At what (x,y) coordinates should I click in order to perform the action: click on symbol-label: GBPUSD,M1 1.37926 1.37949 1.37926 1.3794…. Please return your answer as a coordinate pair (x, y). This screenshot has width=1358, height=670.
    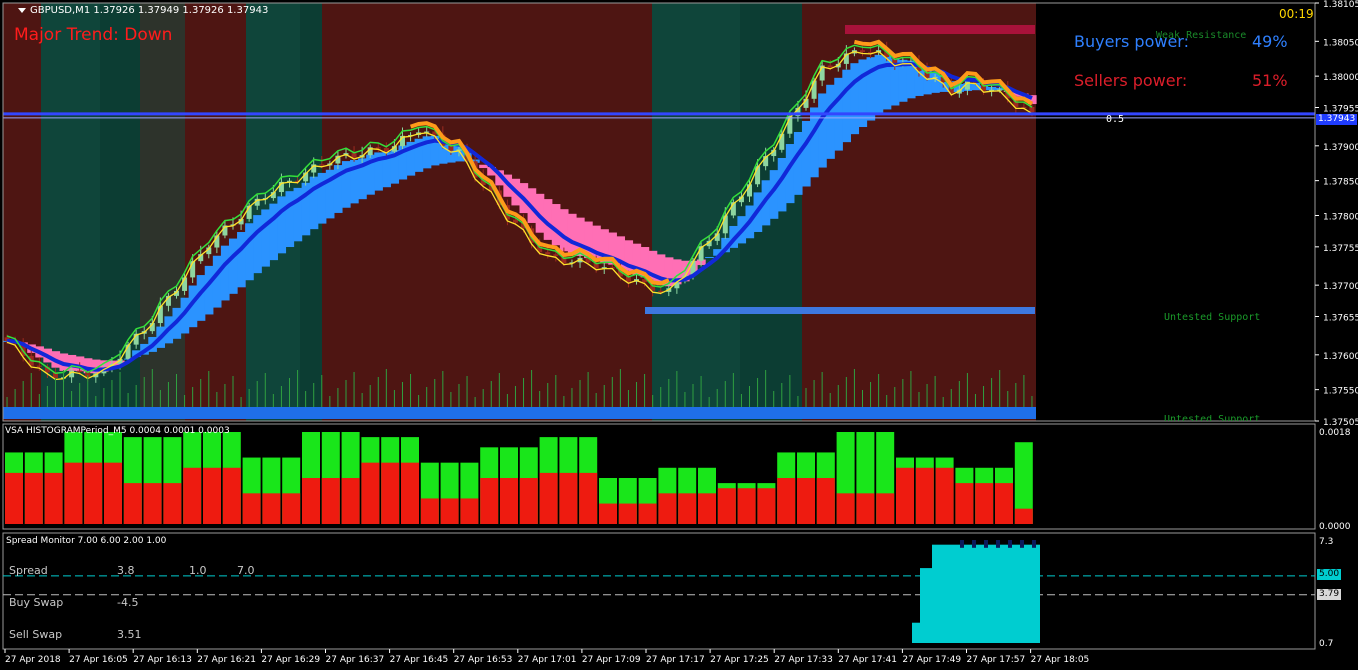
    Looking at the image, I should click on (143, 11).